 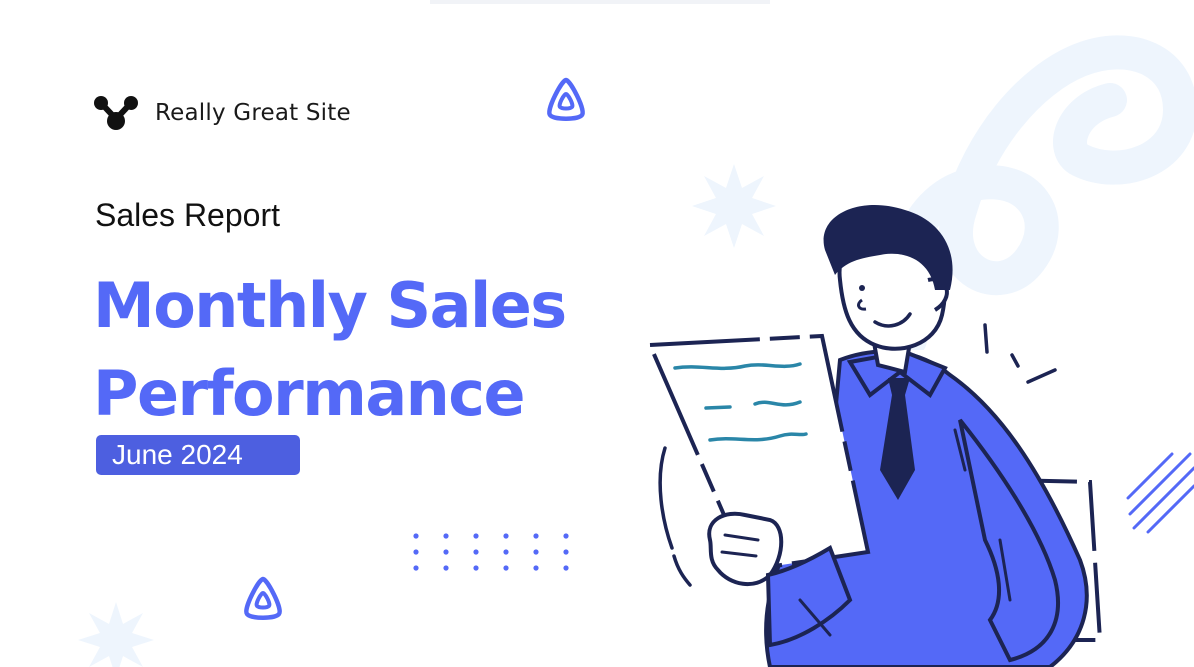 I want to click on dot-grid-icon, so click(x=491, y=552).